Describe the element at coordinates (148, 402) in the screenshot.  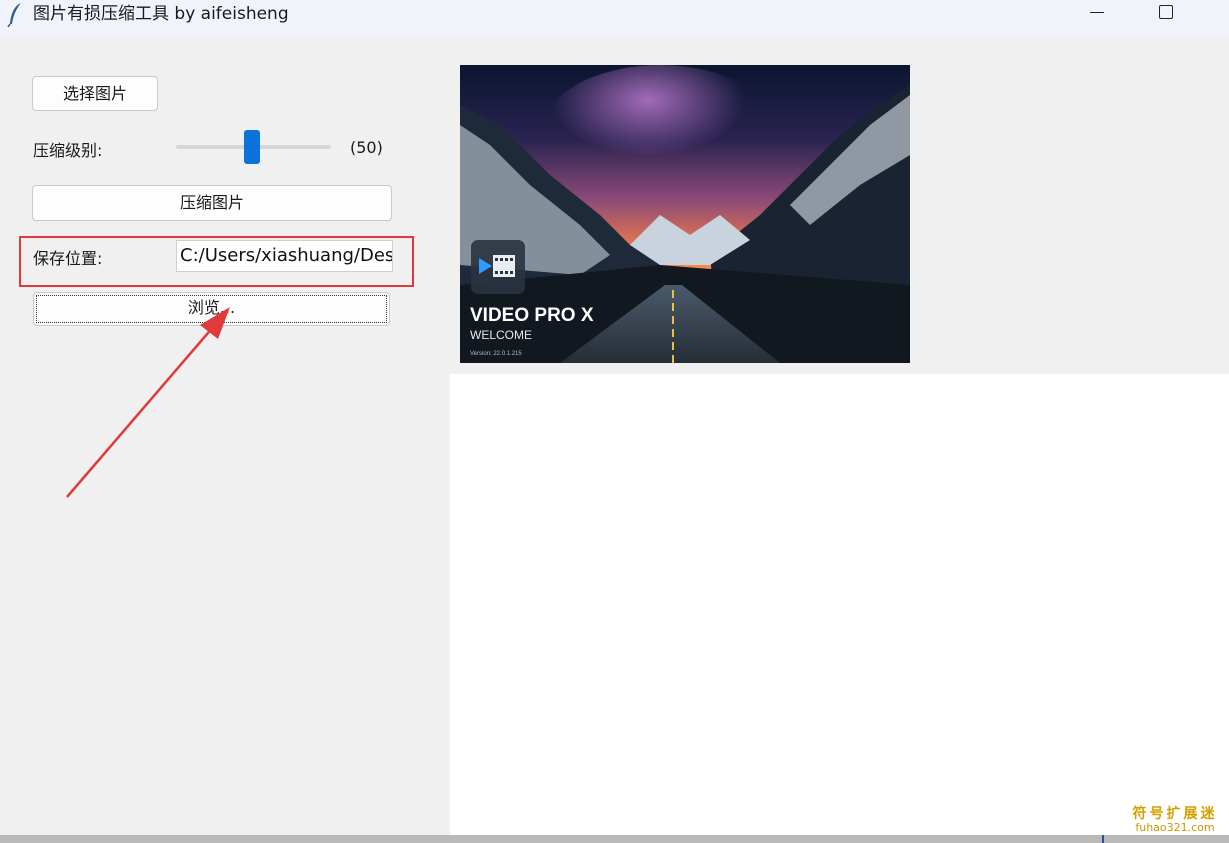
I see `annotation-arrow` at that location.